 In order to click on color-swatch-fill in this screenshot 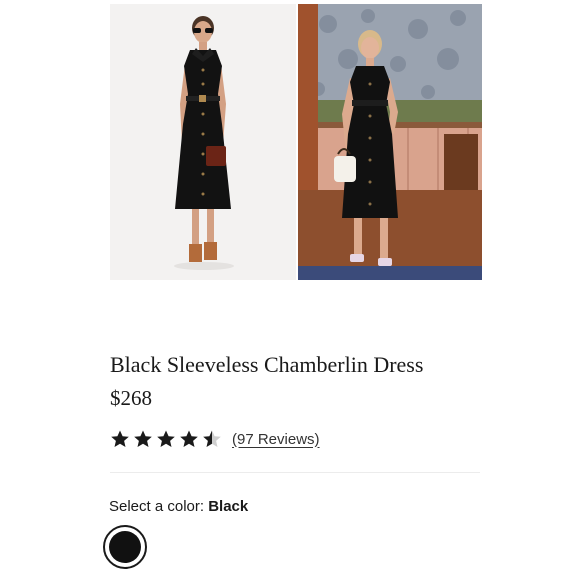, I will do `click(125, 547)`.